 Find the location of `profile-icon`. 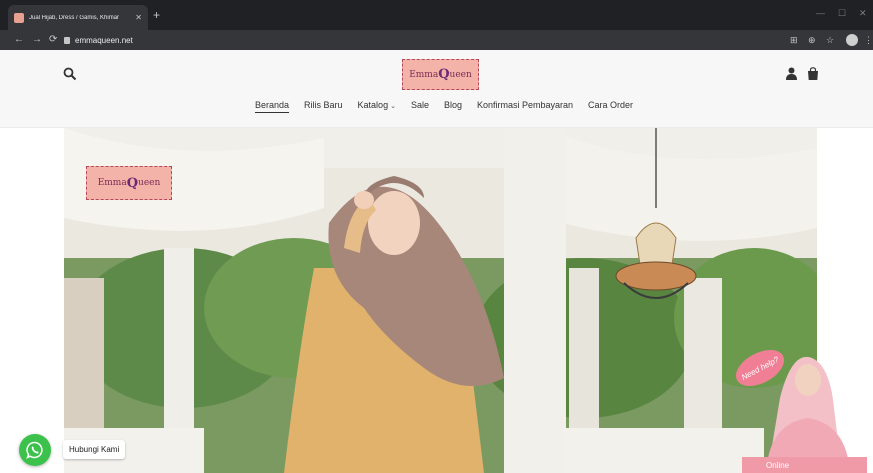

profile-icon is located at coordinates (852, 40).